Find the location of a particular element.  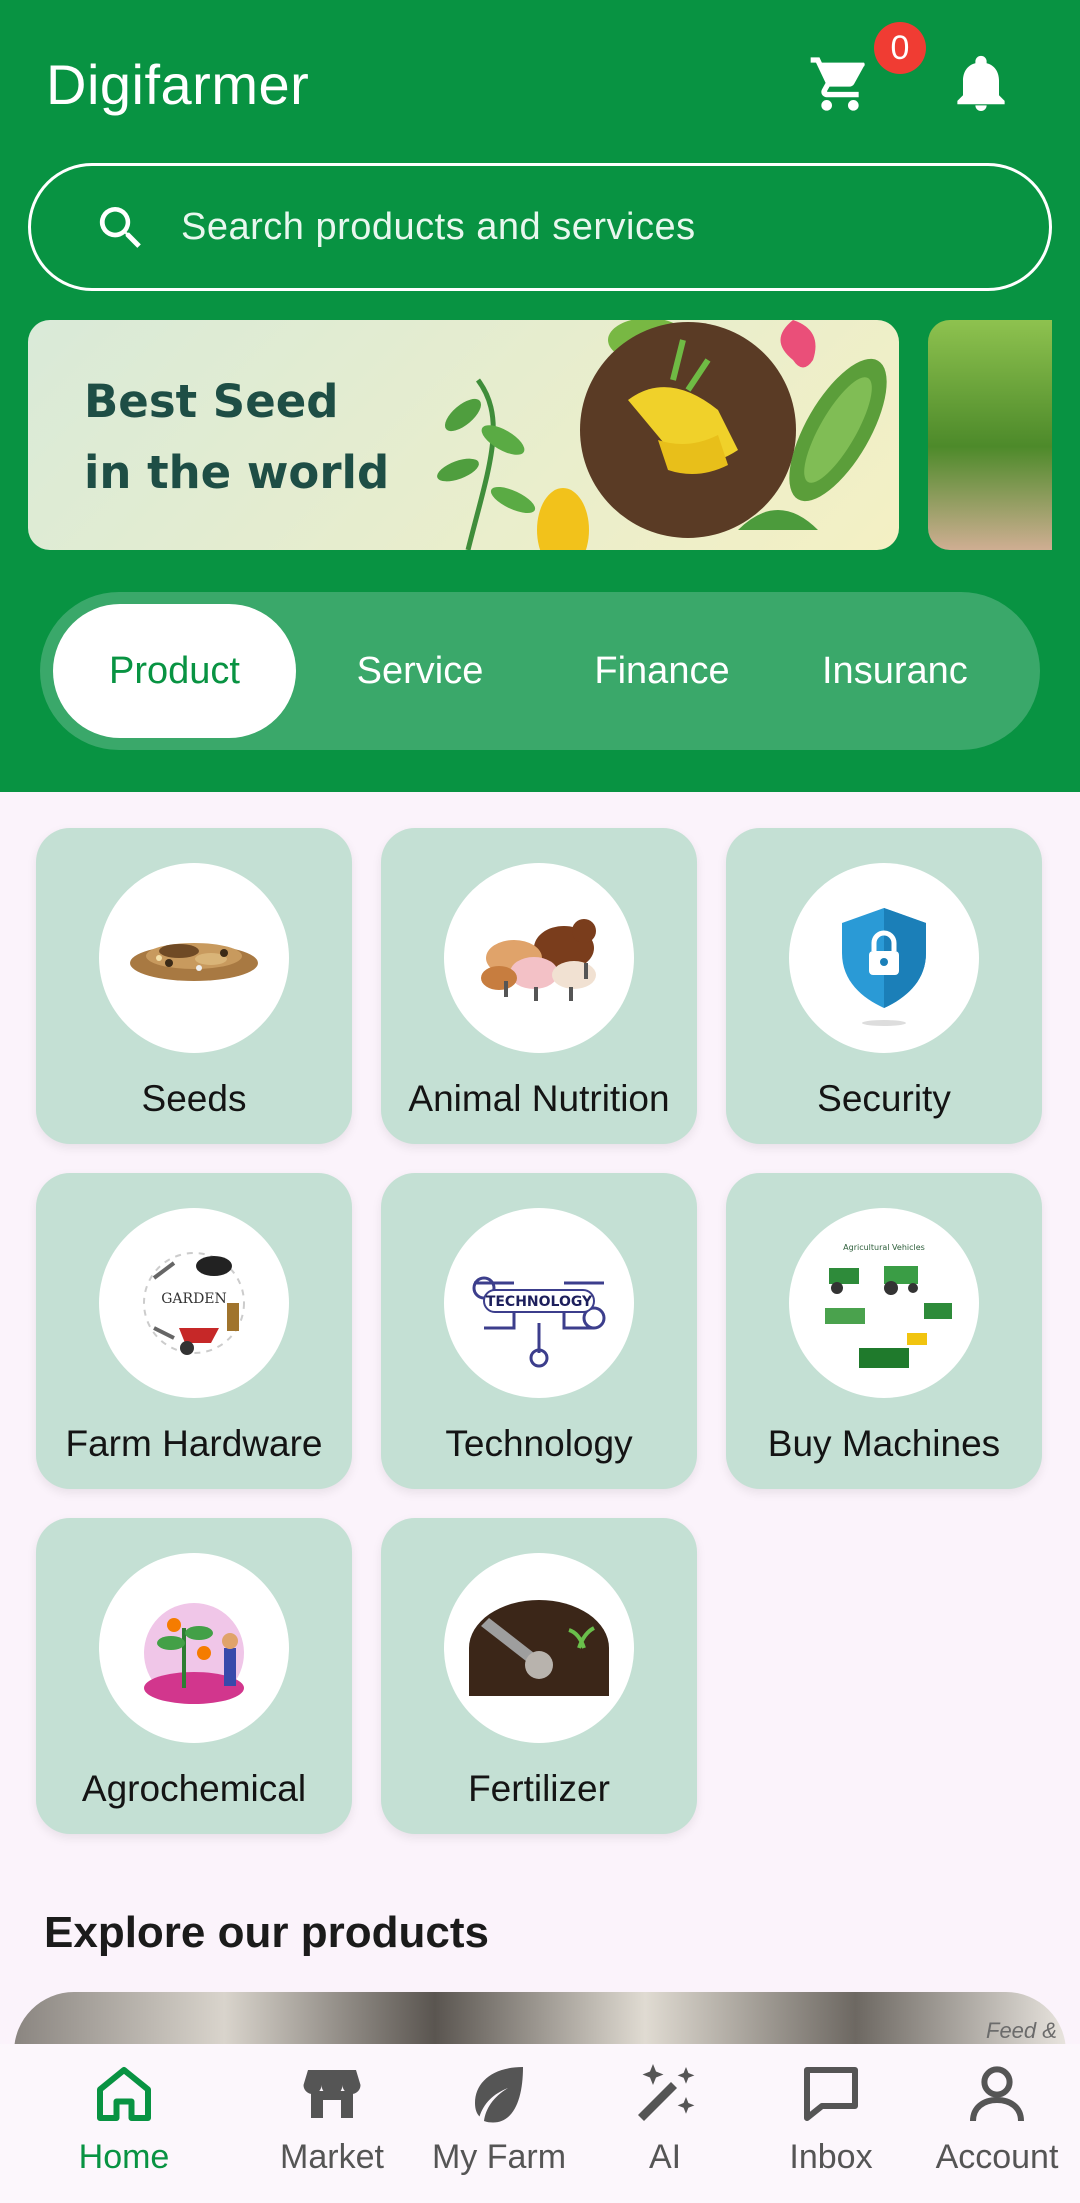

nav-inbox: Inbox is located at coordinates (831, 2128).